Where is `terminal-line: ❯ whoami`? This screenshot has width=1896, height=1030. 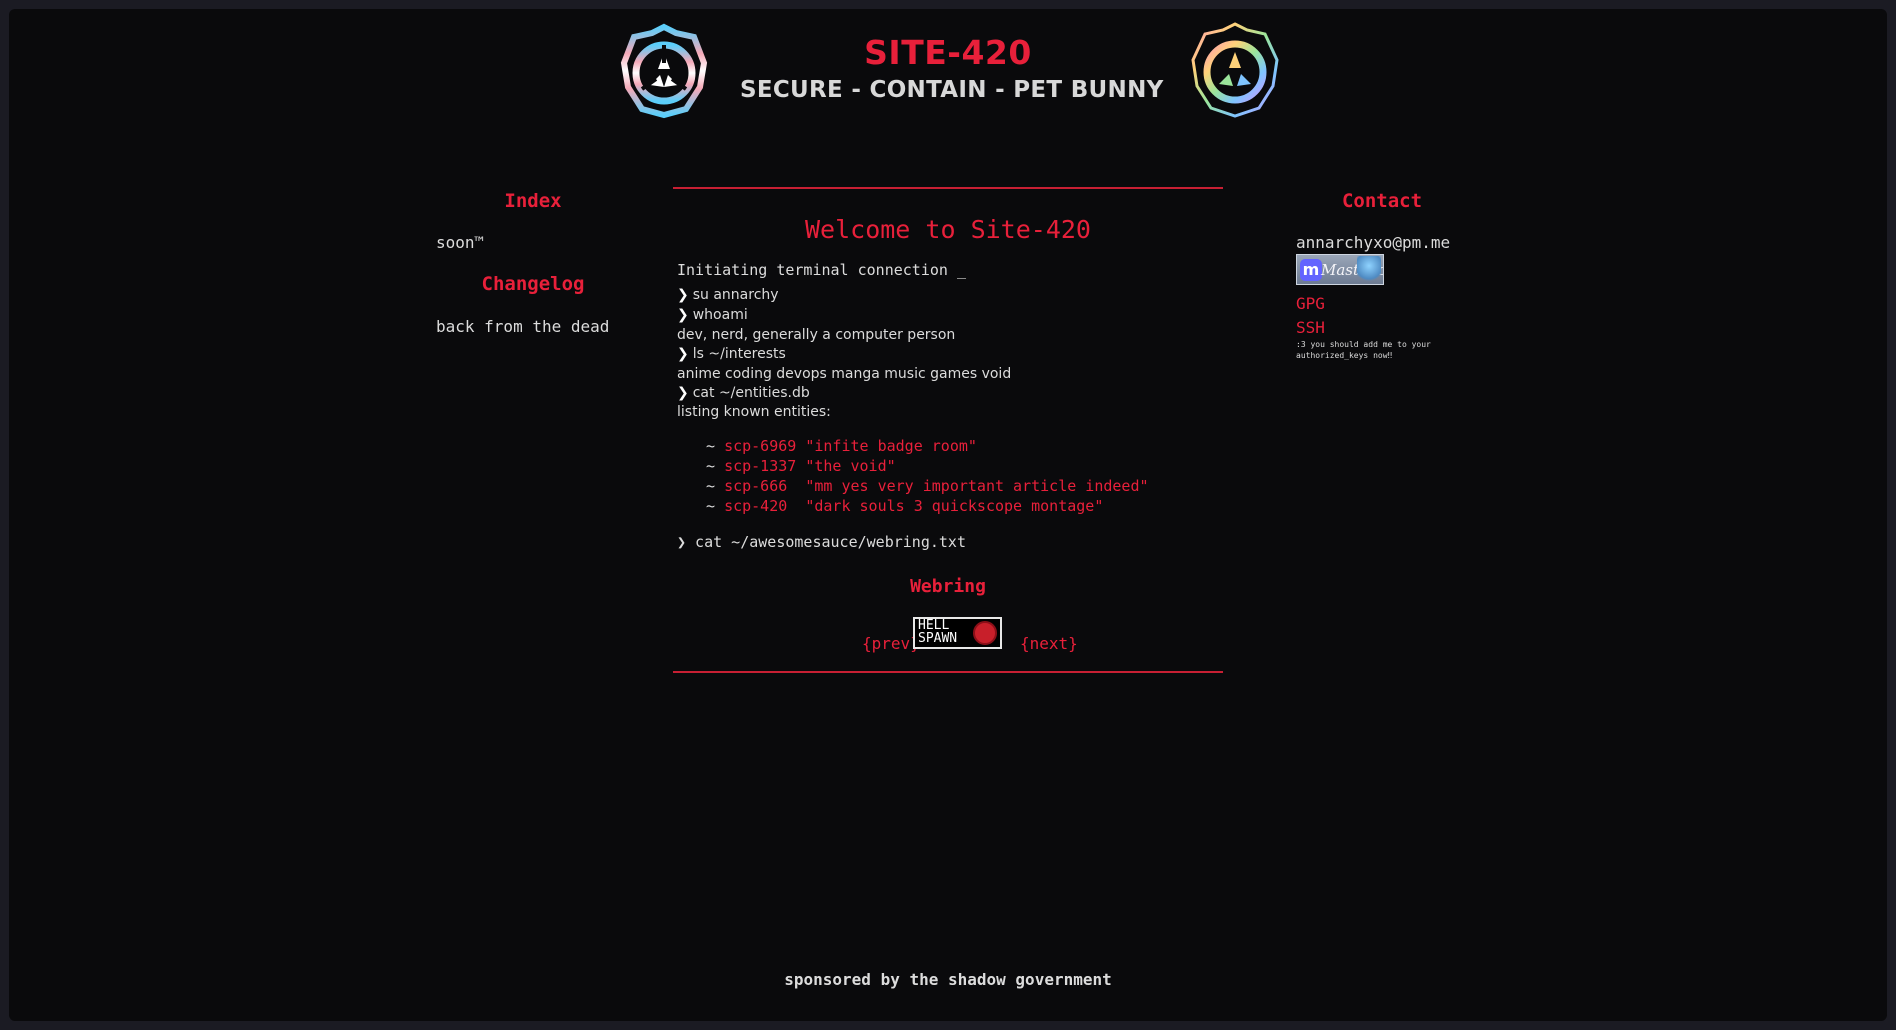
terminal-line: ❯ whoami is located at coordinates (712, 315).